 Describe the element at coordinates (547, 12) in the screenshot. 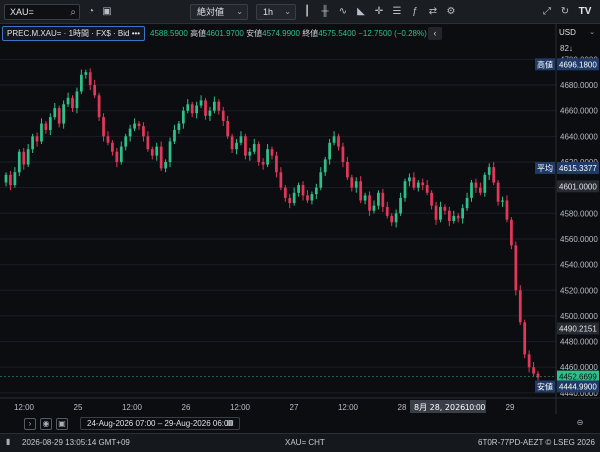

I see `expand-icon: ⤢` at that location.